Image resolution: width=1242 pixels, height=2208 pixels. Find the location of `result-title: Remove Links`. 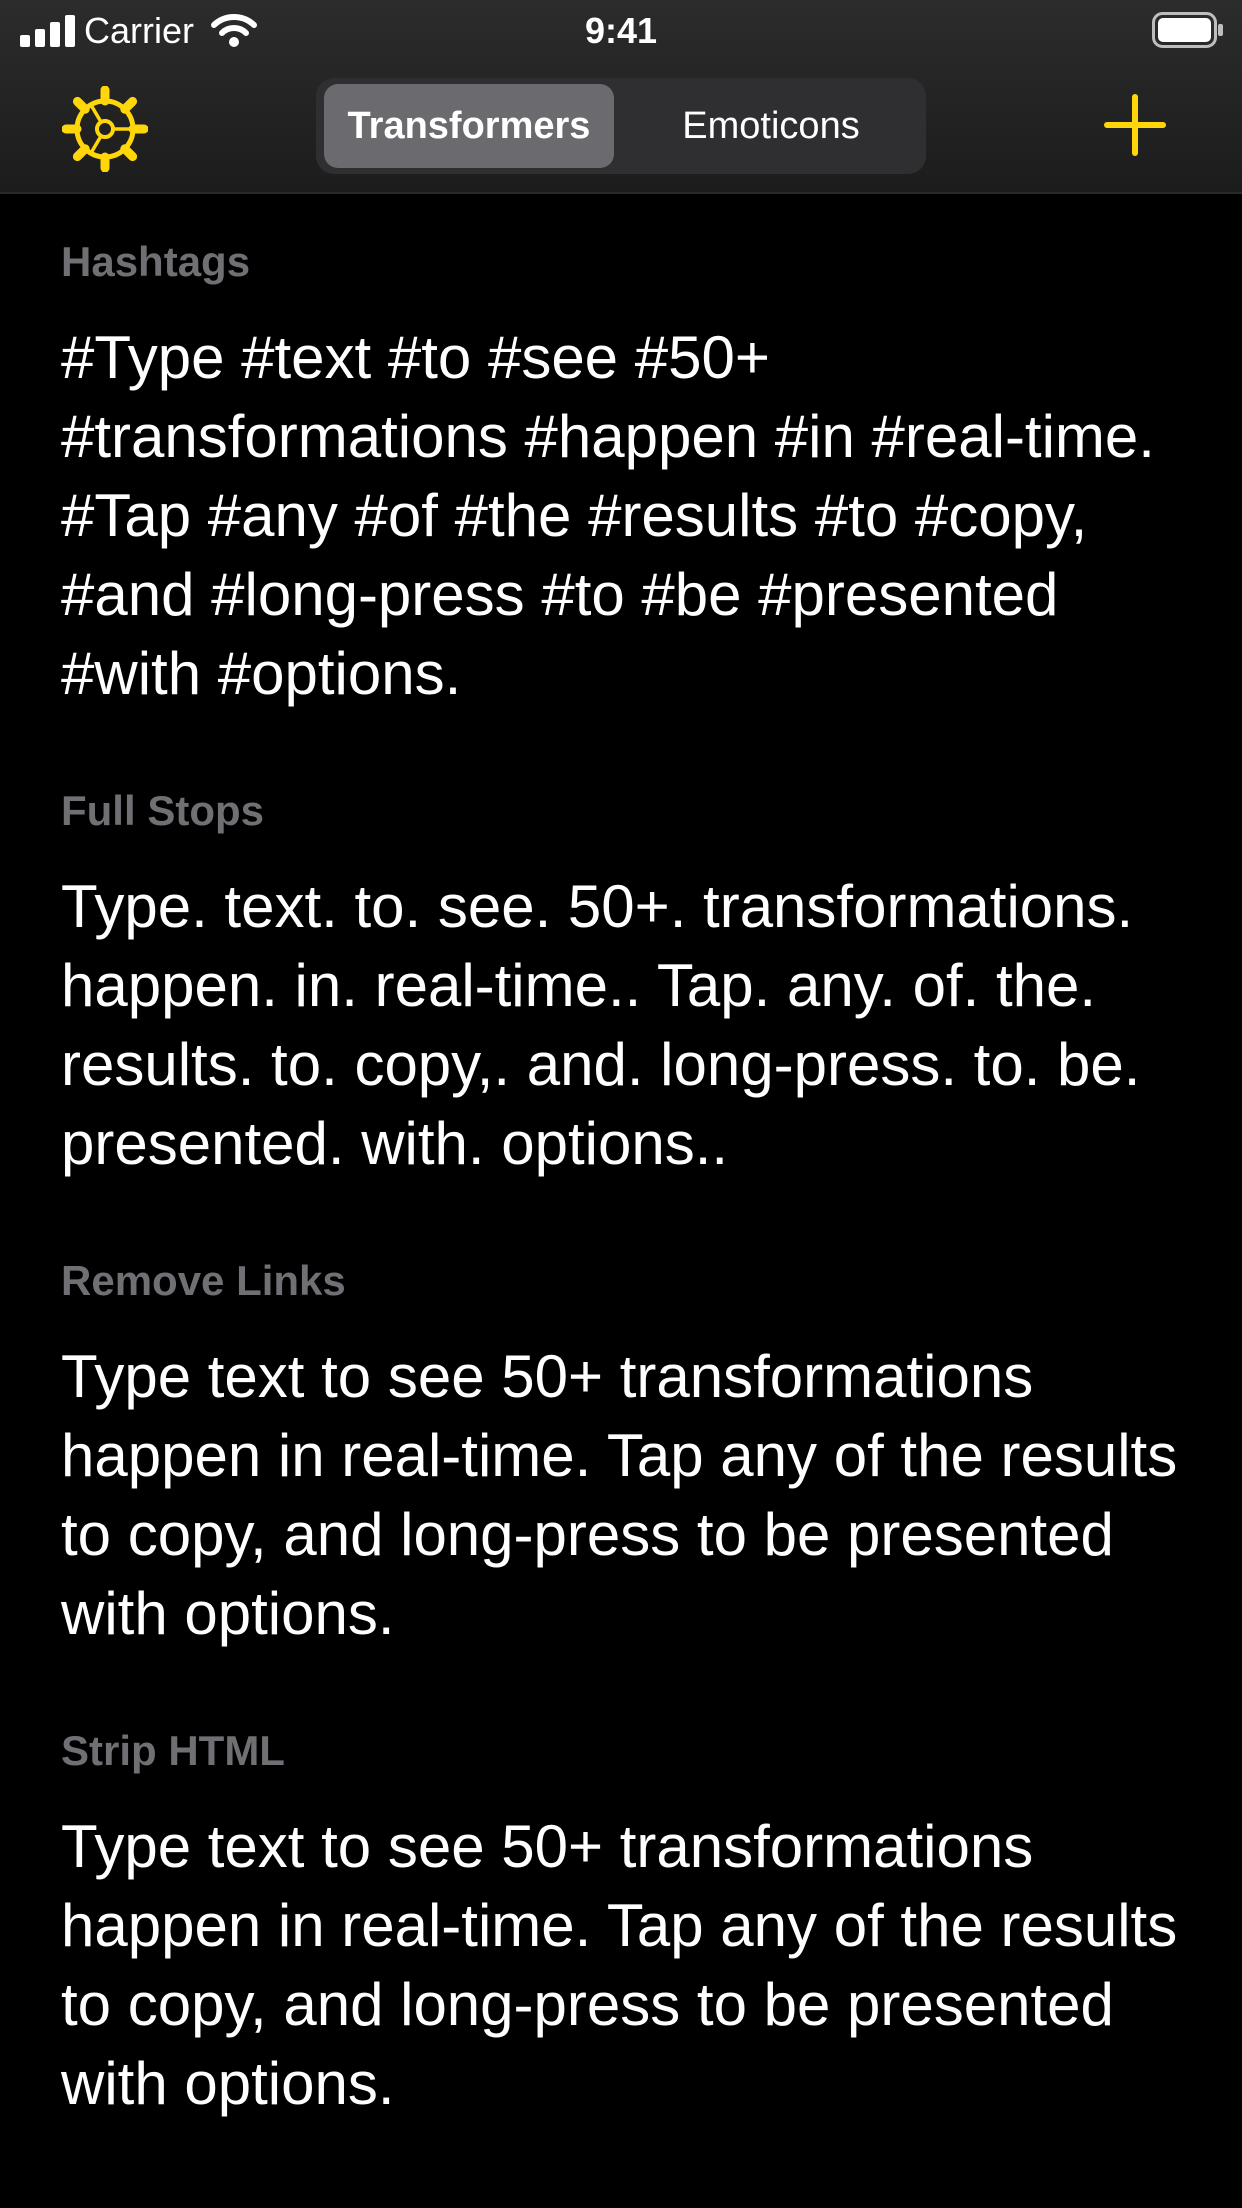

result-title: Remove Links is located at coordinates (203, 1280).